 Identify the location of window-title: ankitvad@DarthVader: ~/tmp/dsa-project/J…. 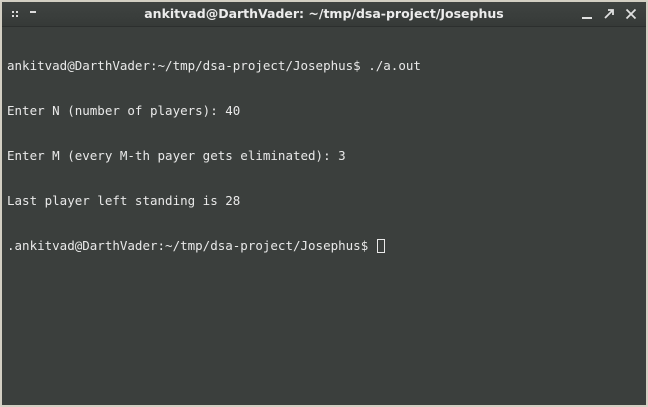
(324, 13).